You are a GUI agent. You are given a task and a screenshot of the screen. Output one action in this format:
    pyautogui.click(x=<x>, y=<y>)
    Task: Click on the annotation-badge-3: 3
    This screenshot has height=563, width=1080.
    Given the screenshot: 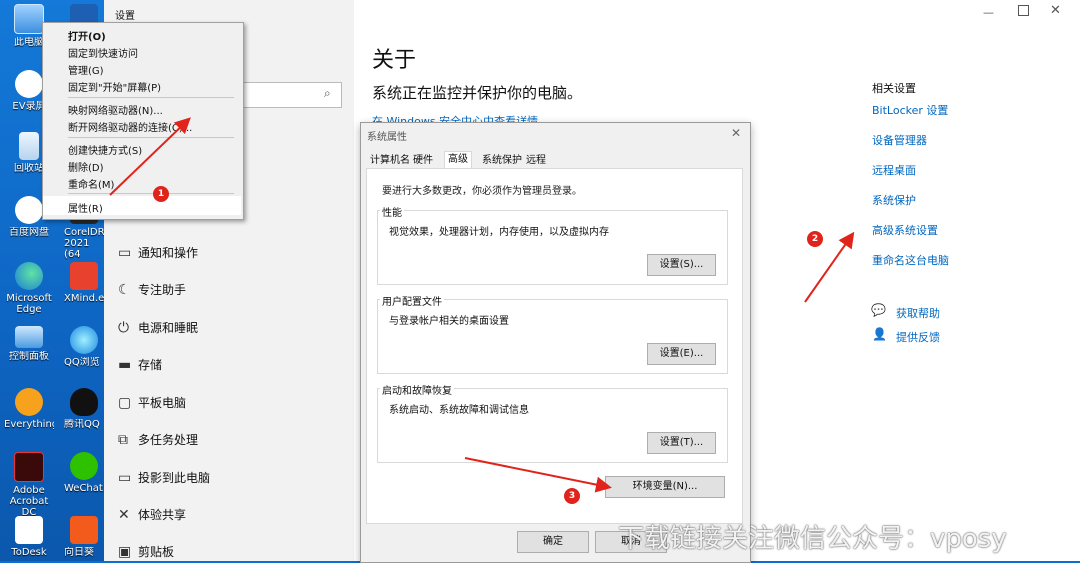 What is the action you would take?
    pyautogui.click(x=572, y=496)
    